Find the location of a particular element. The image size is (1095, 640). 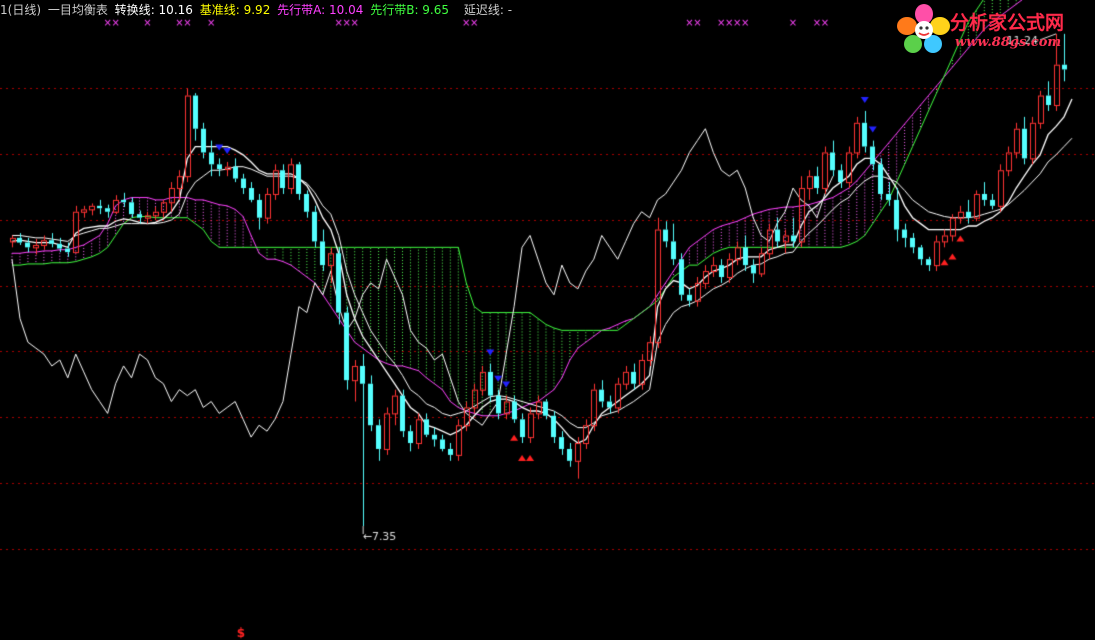

conversion-readout: 转换线: 10.16 is located at coordinates (153, 10).